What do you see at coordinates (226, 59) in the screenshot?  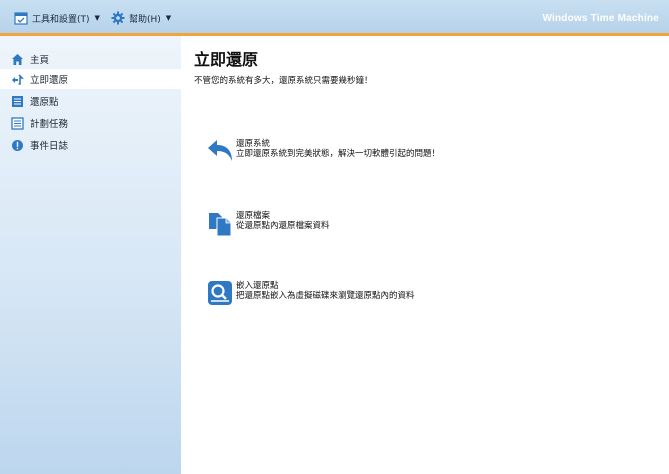 I see `page-title: 立即還原` at bounding box center [226, 59].